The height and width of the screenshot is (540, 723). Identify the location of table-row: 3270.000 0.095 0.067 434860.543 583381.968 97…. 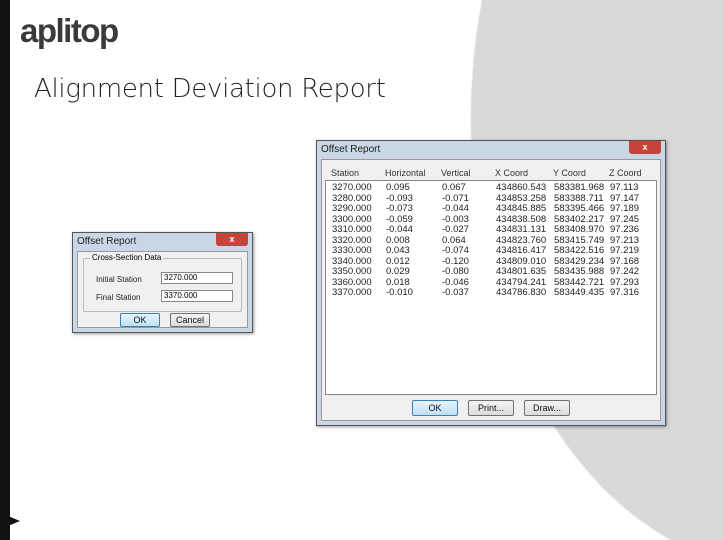
(491, 188).